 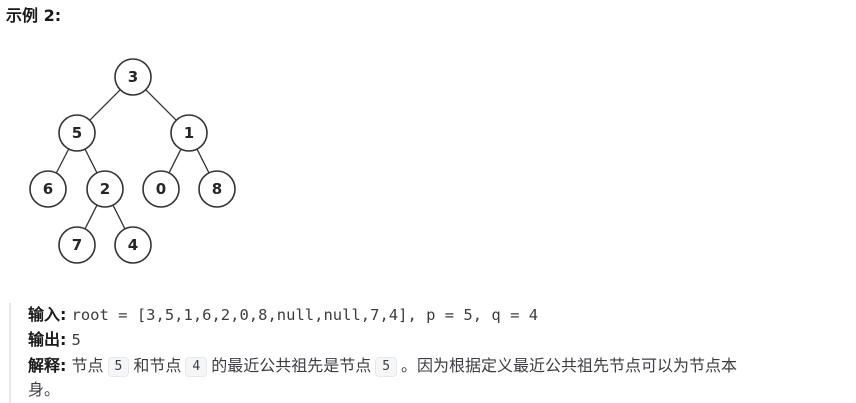 I want to click on explanation-text-5: 身。, so click(x=44, y=389).